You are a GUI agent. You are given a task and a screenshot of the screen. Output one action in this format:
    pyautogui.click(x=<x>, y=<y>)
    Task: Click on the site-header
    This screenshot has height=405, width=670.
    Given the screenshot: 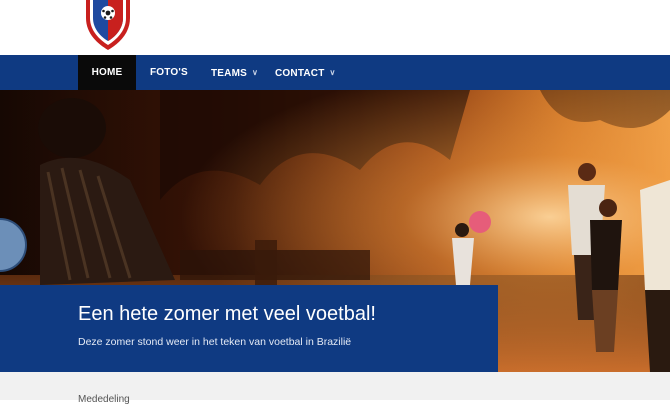 What is the action you would take?
    pyautogui.click(x=335, y=27)
    